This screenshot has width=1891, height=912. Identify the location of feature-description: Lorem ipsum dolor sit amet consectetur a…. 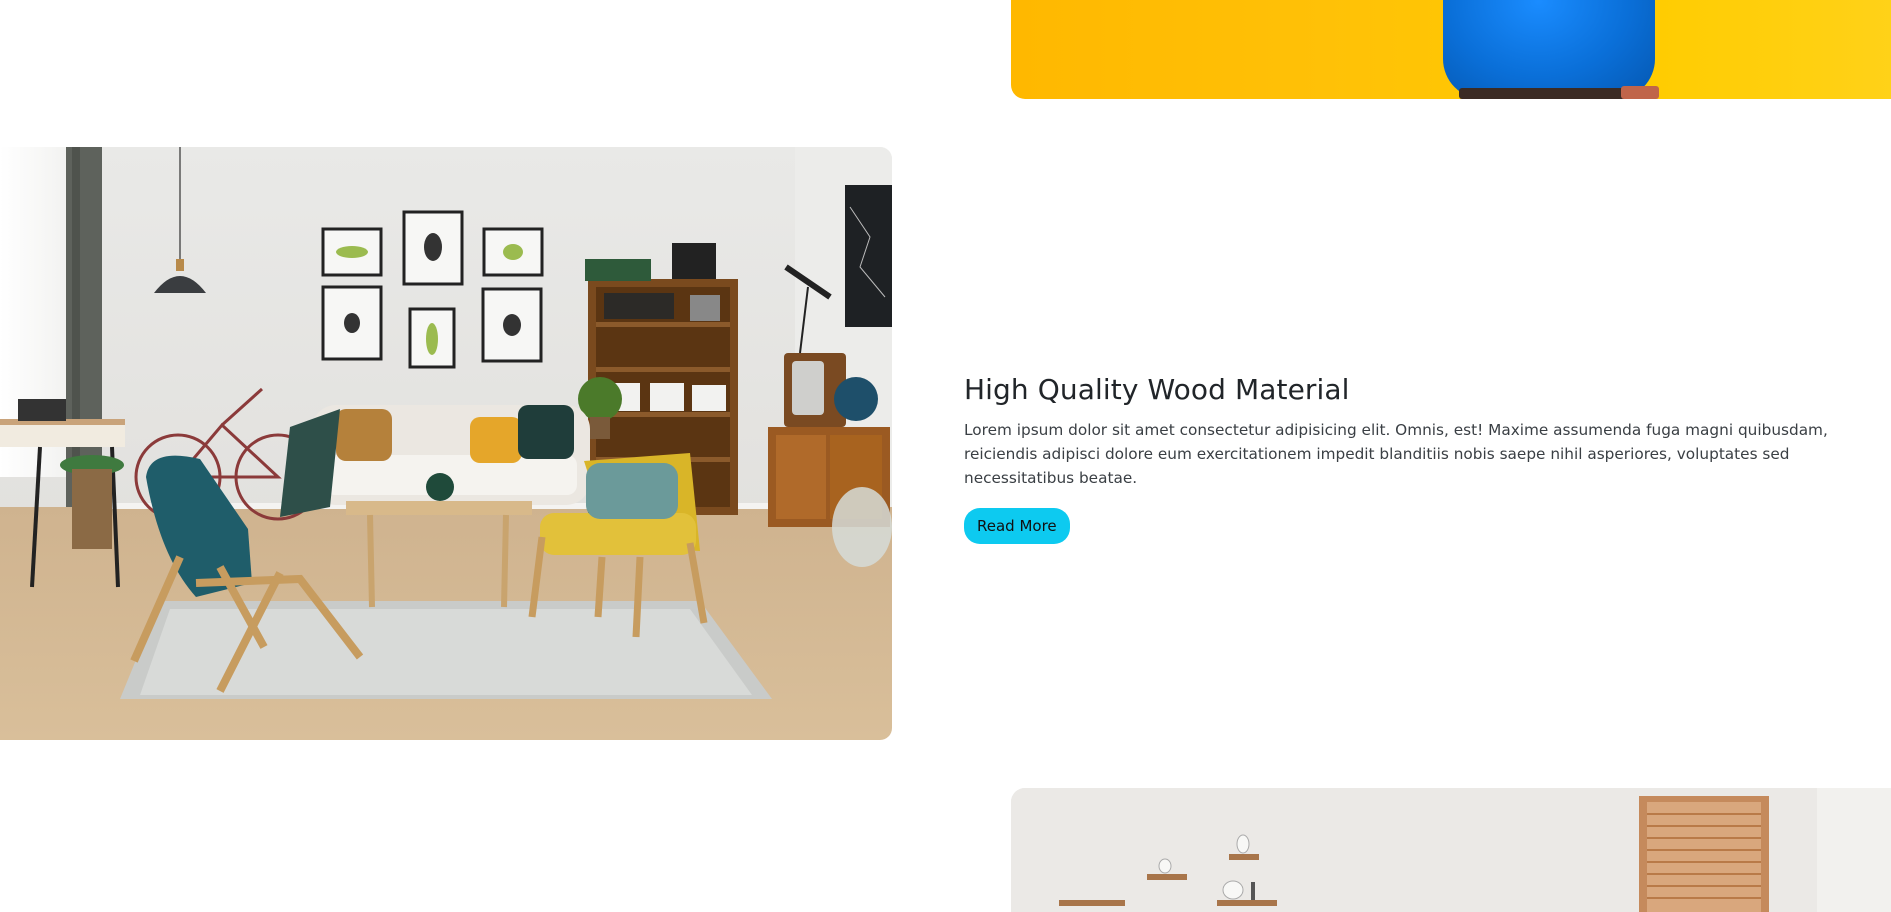
(1396, 454).